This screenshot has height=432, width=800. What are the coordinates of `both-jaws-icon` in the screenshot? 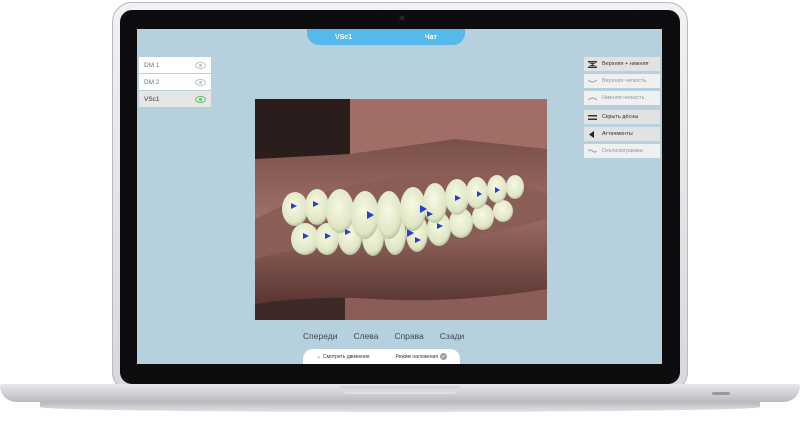 It's located at (592, 64).